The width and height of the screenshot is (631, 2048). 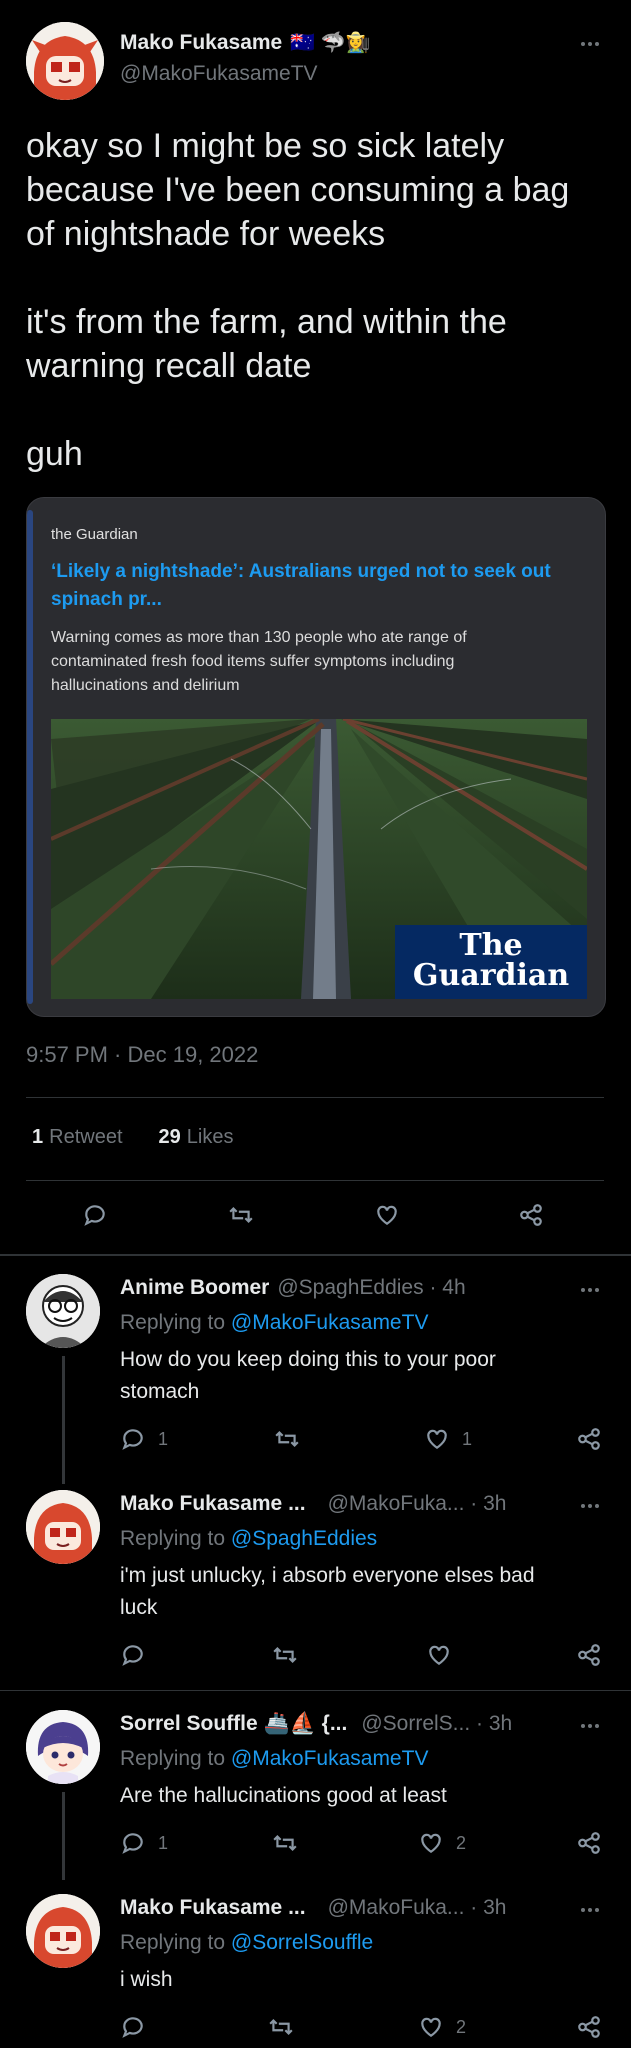 I want to click on author-name: Mako Fukasame, so click(x=201, y=43).